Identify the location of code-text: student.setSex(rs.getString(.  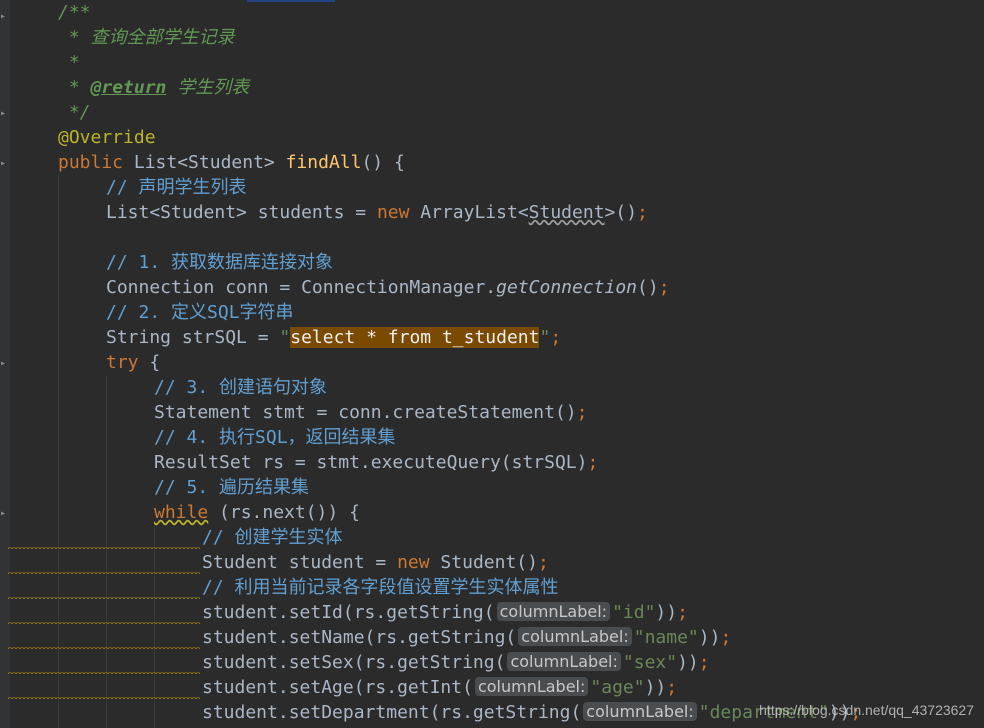
(354, 662).